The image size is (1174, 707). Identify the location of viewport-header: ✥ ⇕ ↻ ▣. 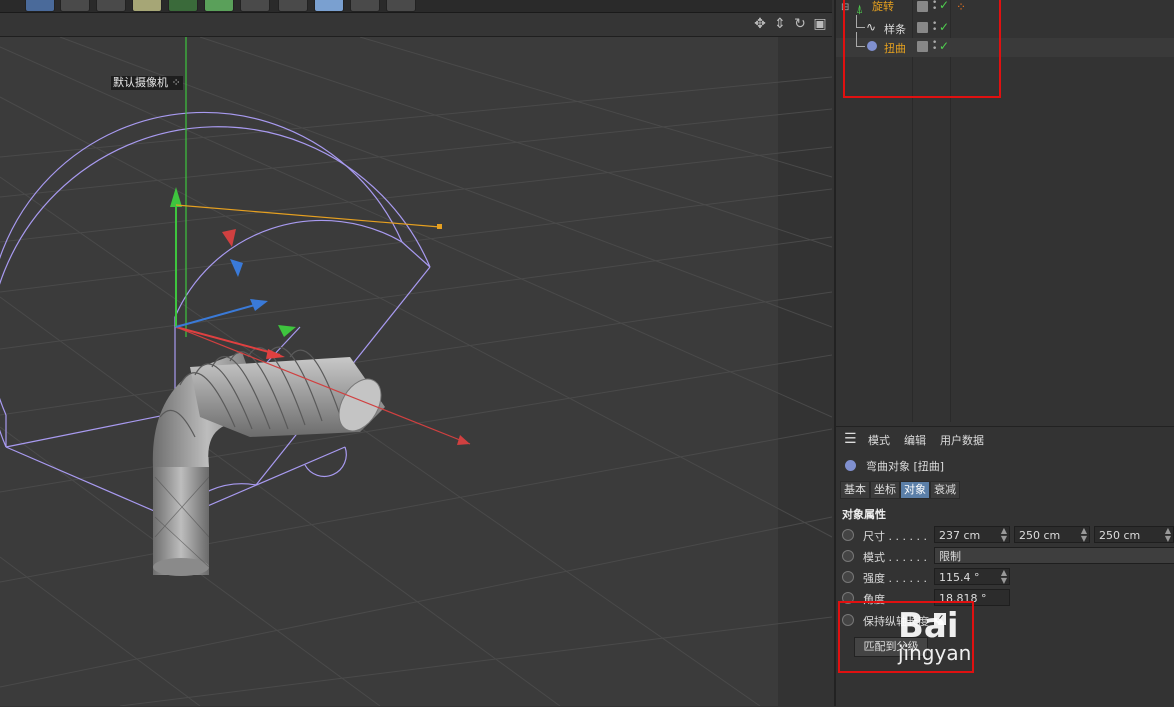
(416, 25).